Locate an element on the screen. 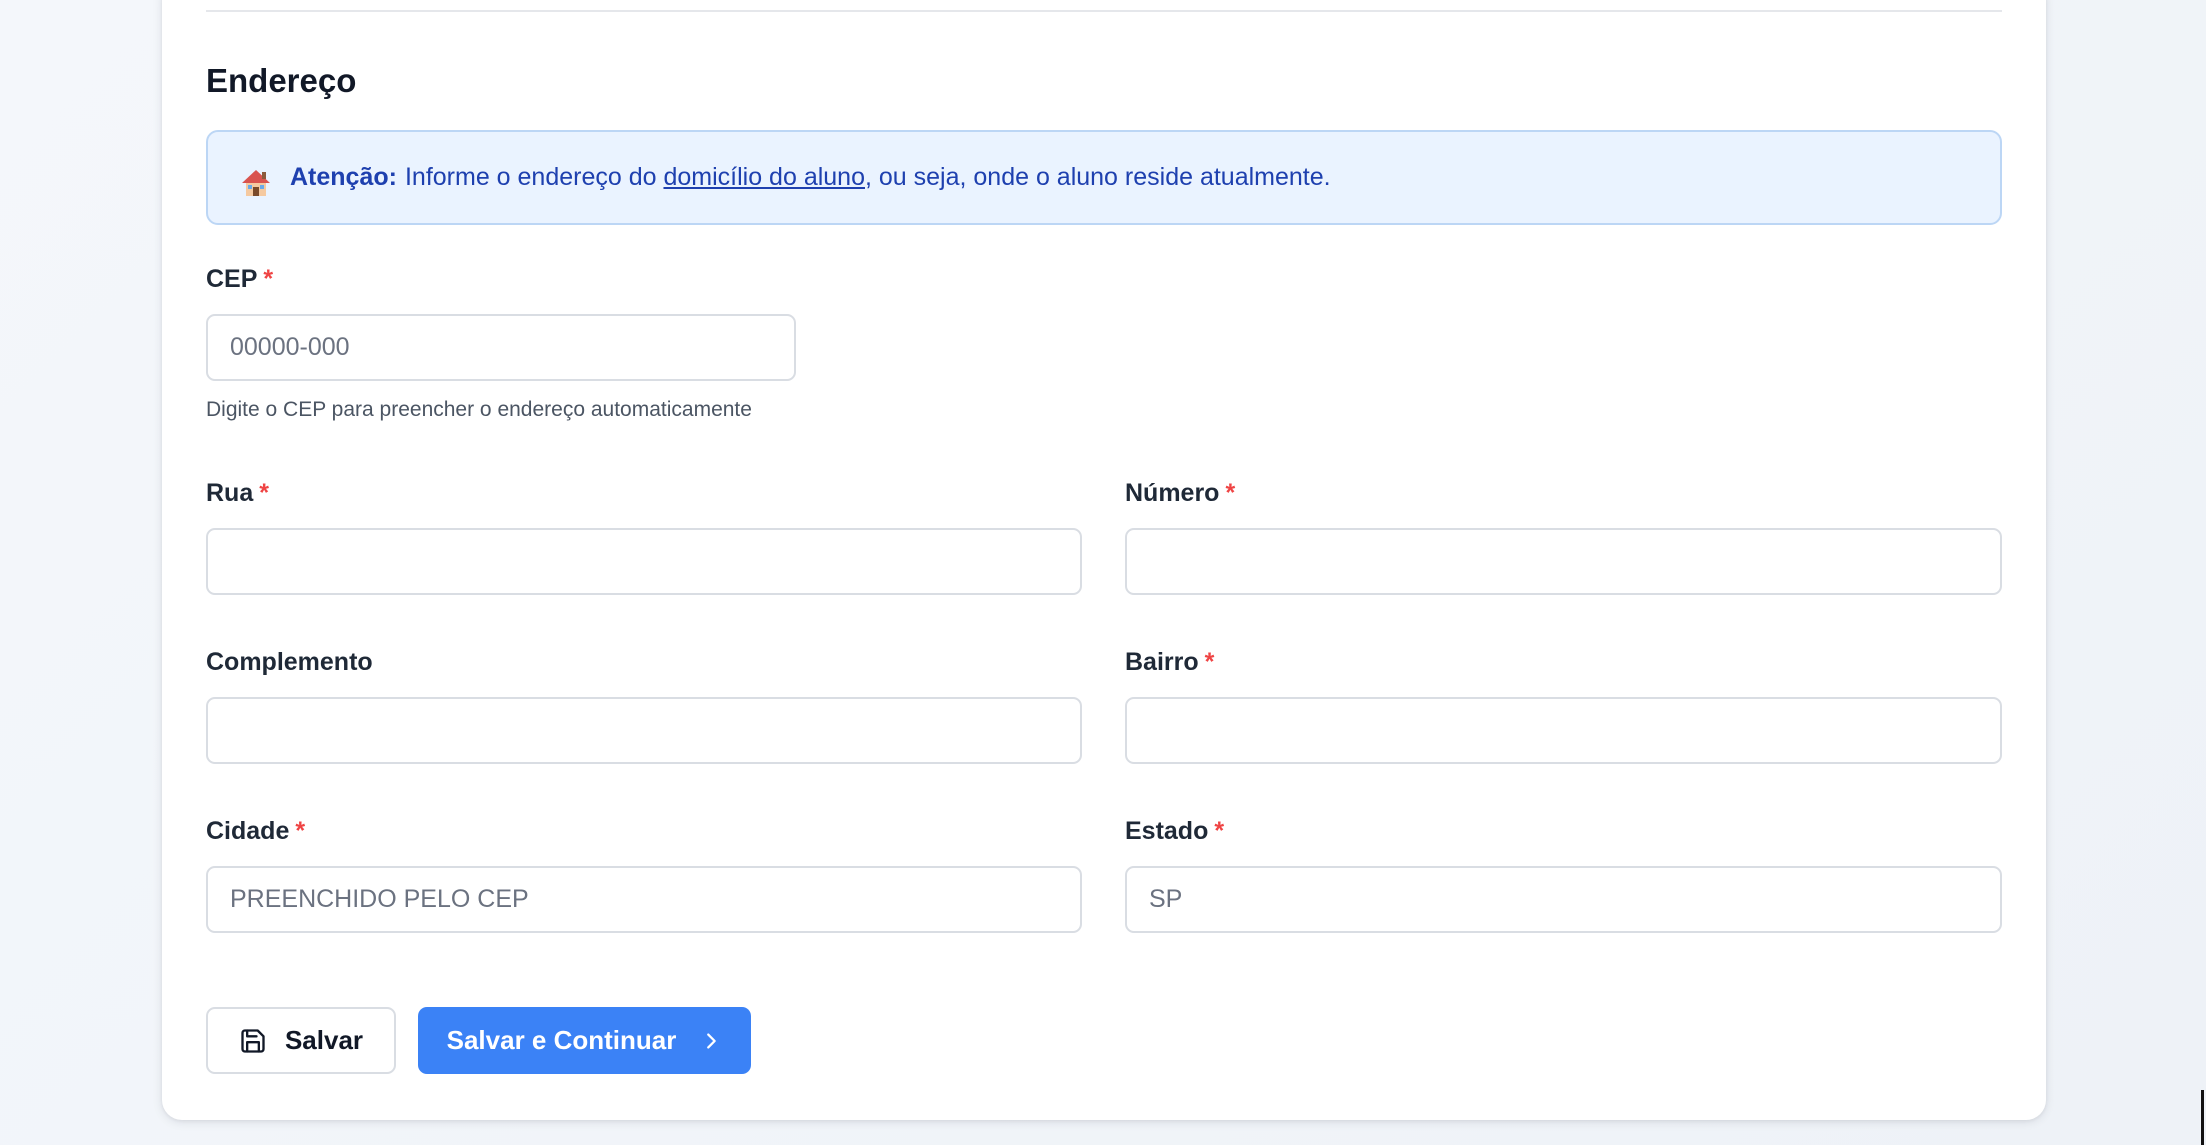 This screenshot has width=2206, height=1145. rua-input is located at coordinates (644, 561).